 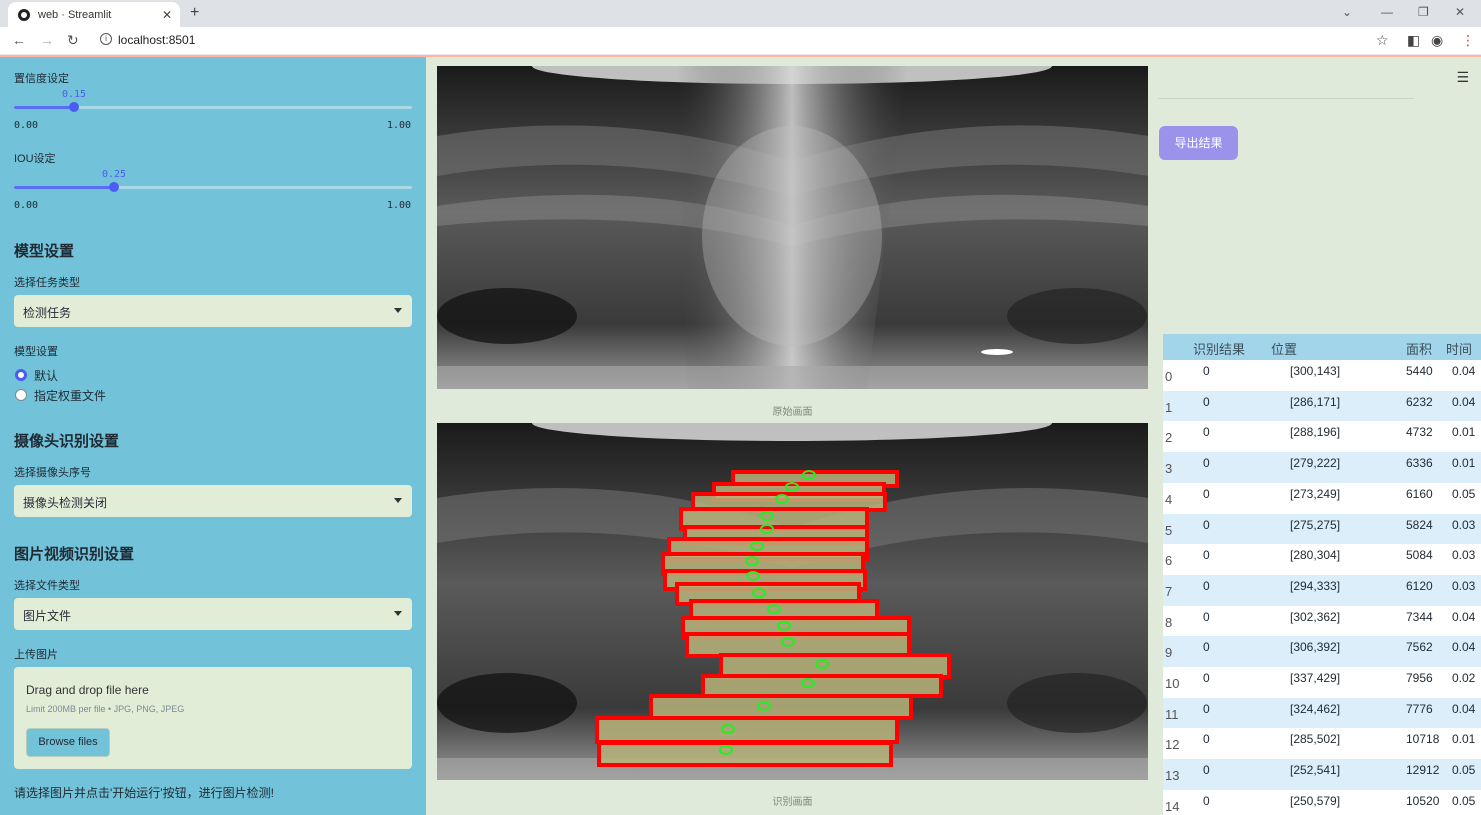 I want to click on cell-position: [337,429], so click(x=1315, y=678).